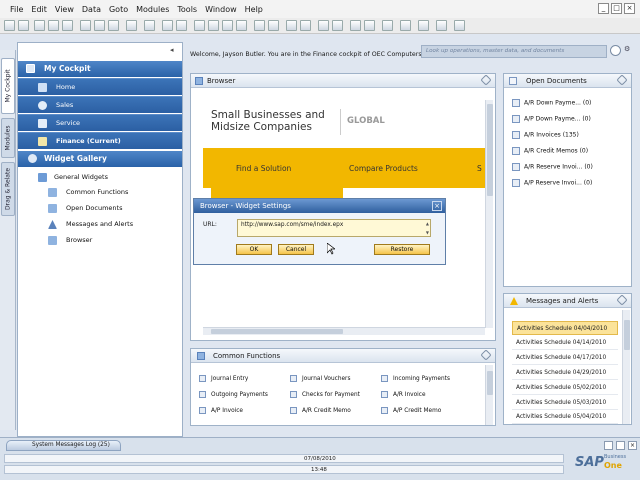 This screenshot has height=480, width=640. Describe the element at coordinates (603, 8) in the screenshot. I see `minimize-icon: _` at that location.